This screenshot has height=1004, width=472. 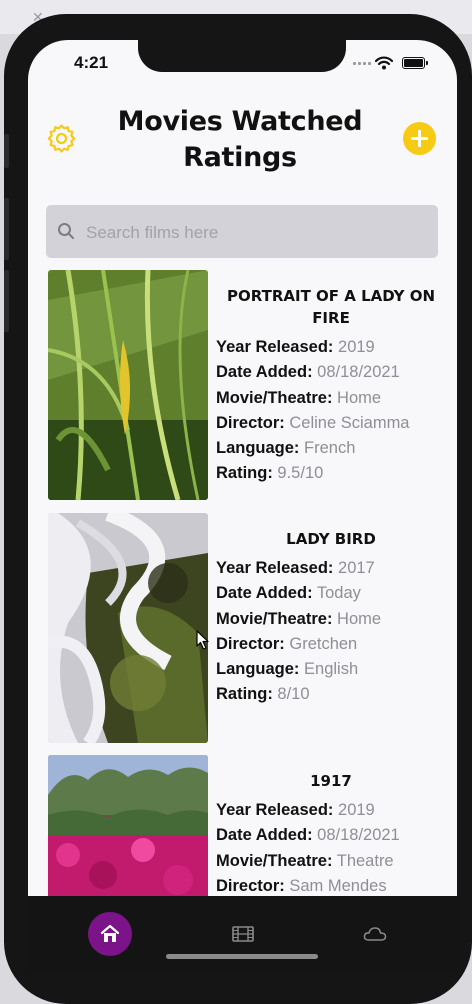 I want to click on wifi-icon, so click(x=384, y=63).